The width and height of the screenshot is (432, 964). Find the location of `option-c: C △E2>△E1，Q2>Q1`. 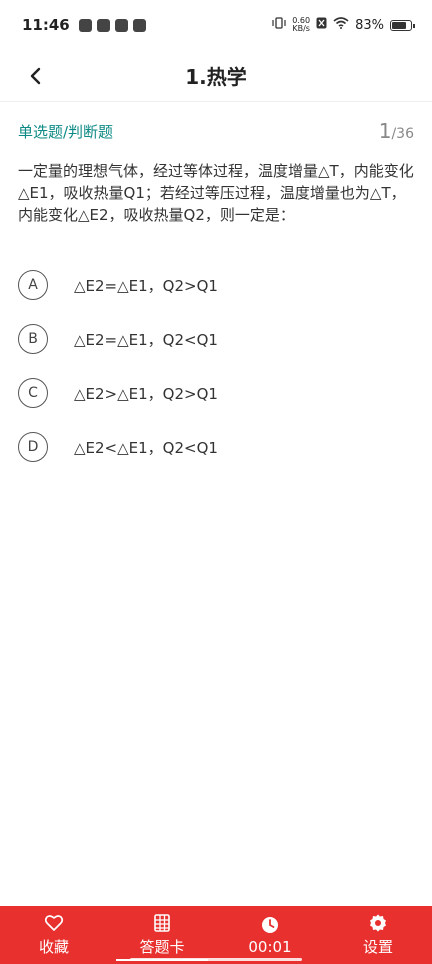

option-c: C △E2>△E1，Q2>Q1 is located at coordinates (216, 393).